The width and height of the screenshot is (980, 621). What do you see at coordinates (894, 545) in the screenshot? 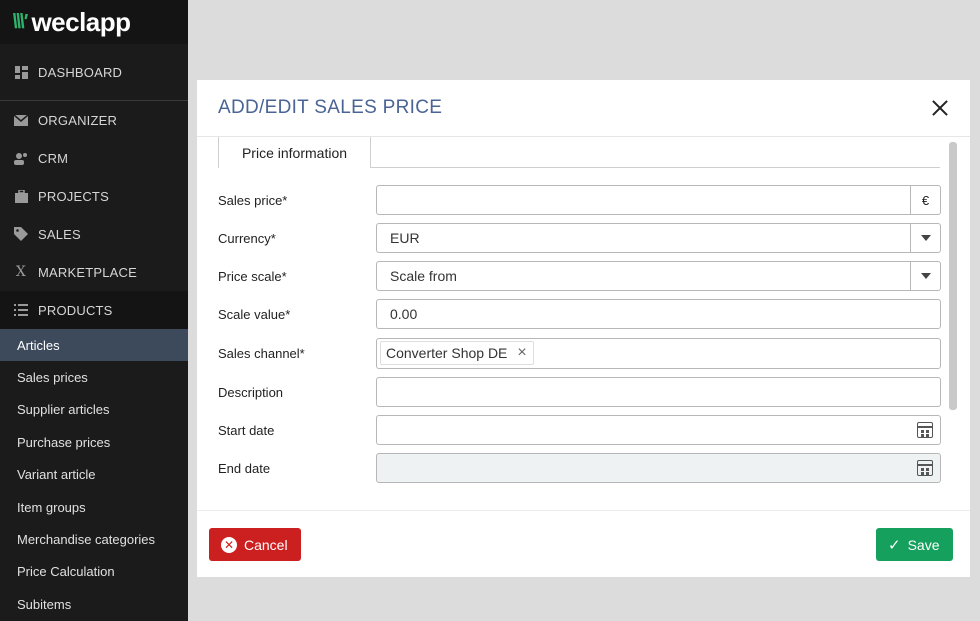
I see `check-icon: ✓` at bounding box center [894, 545].